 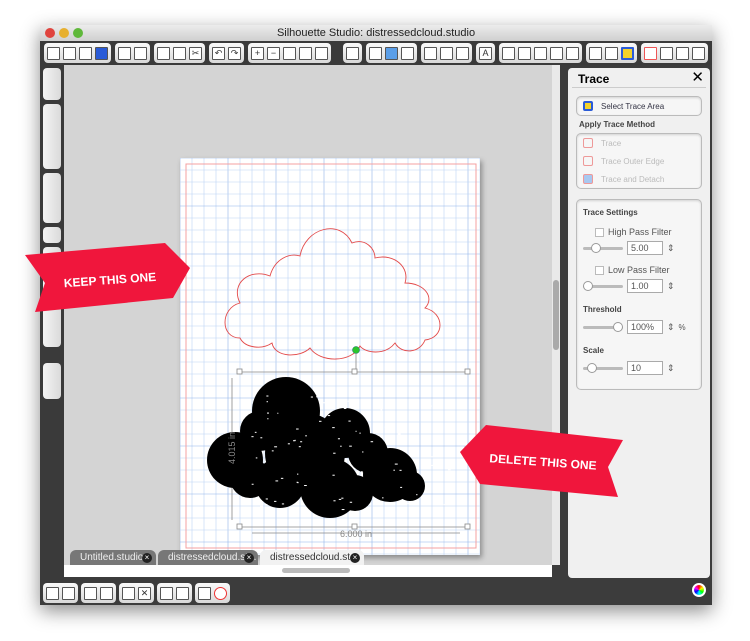 I want to click on zoom-window-button, so click(x=78, y=33).